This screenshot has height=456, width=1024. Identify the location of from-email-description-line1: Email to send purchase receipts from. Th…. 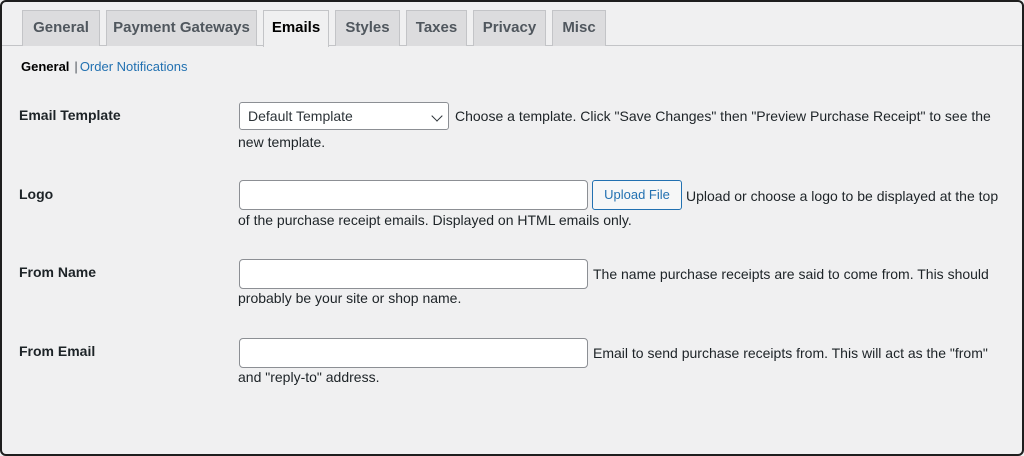
(790, 353).